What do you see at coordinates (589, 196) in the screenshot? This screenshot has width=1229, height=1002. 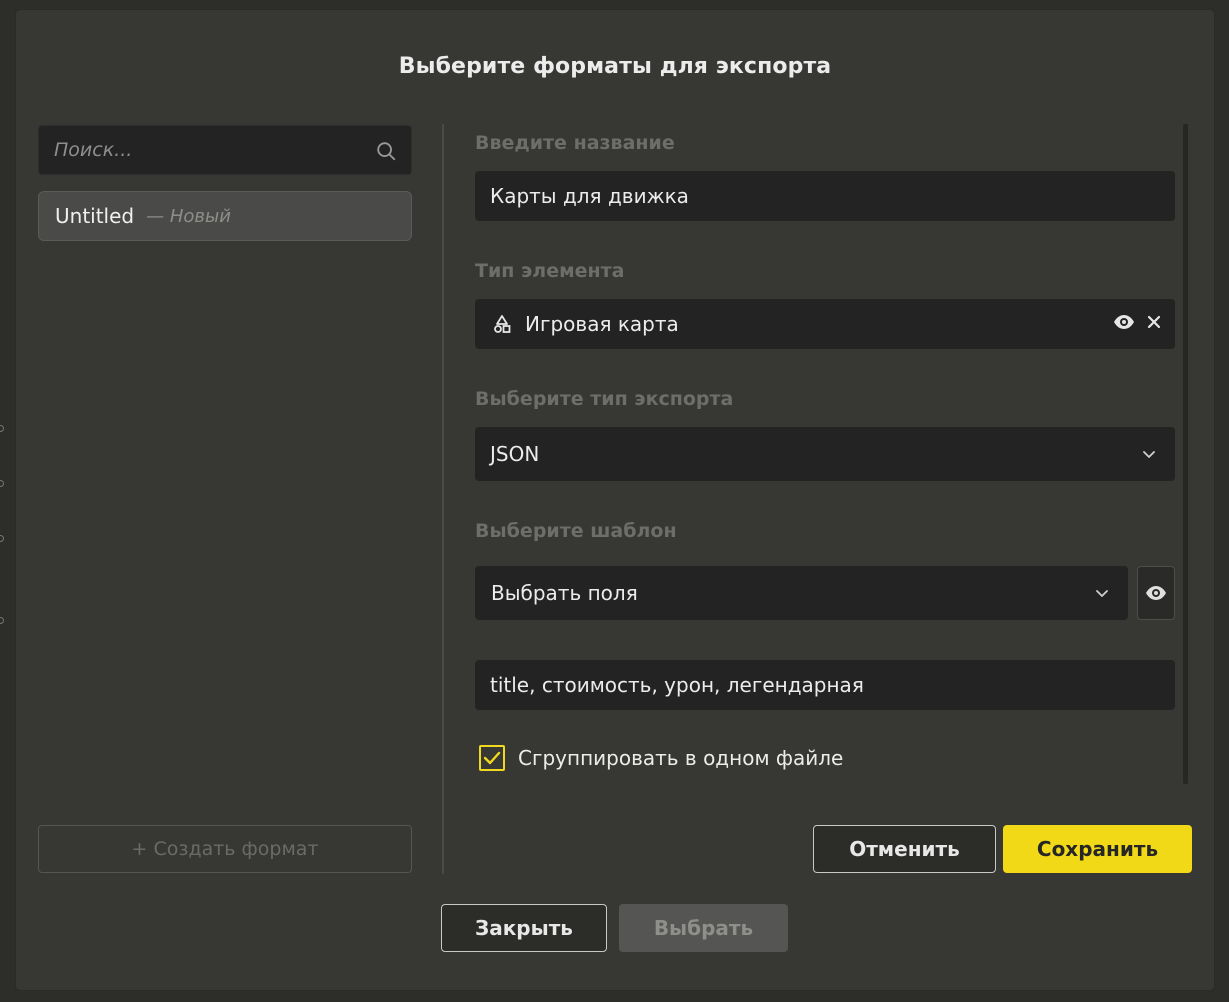 I see `name-field-value: Карты для движка` at bounding box center [589, 196].